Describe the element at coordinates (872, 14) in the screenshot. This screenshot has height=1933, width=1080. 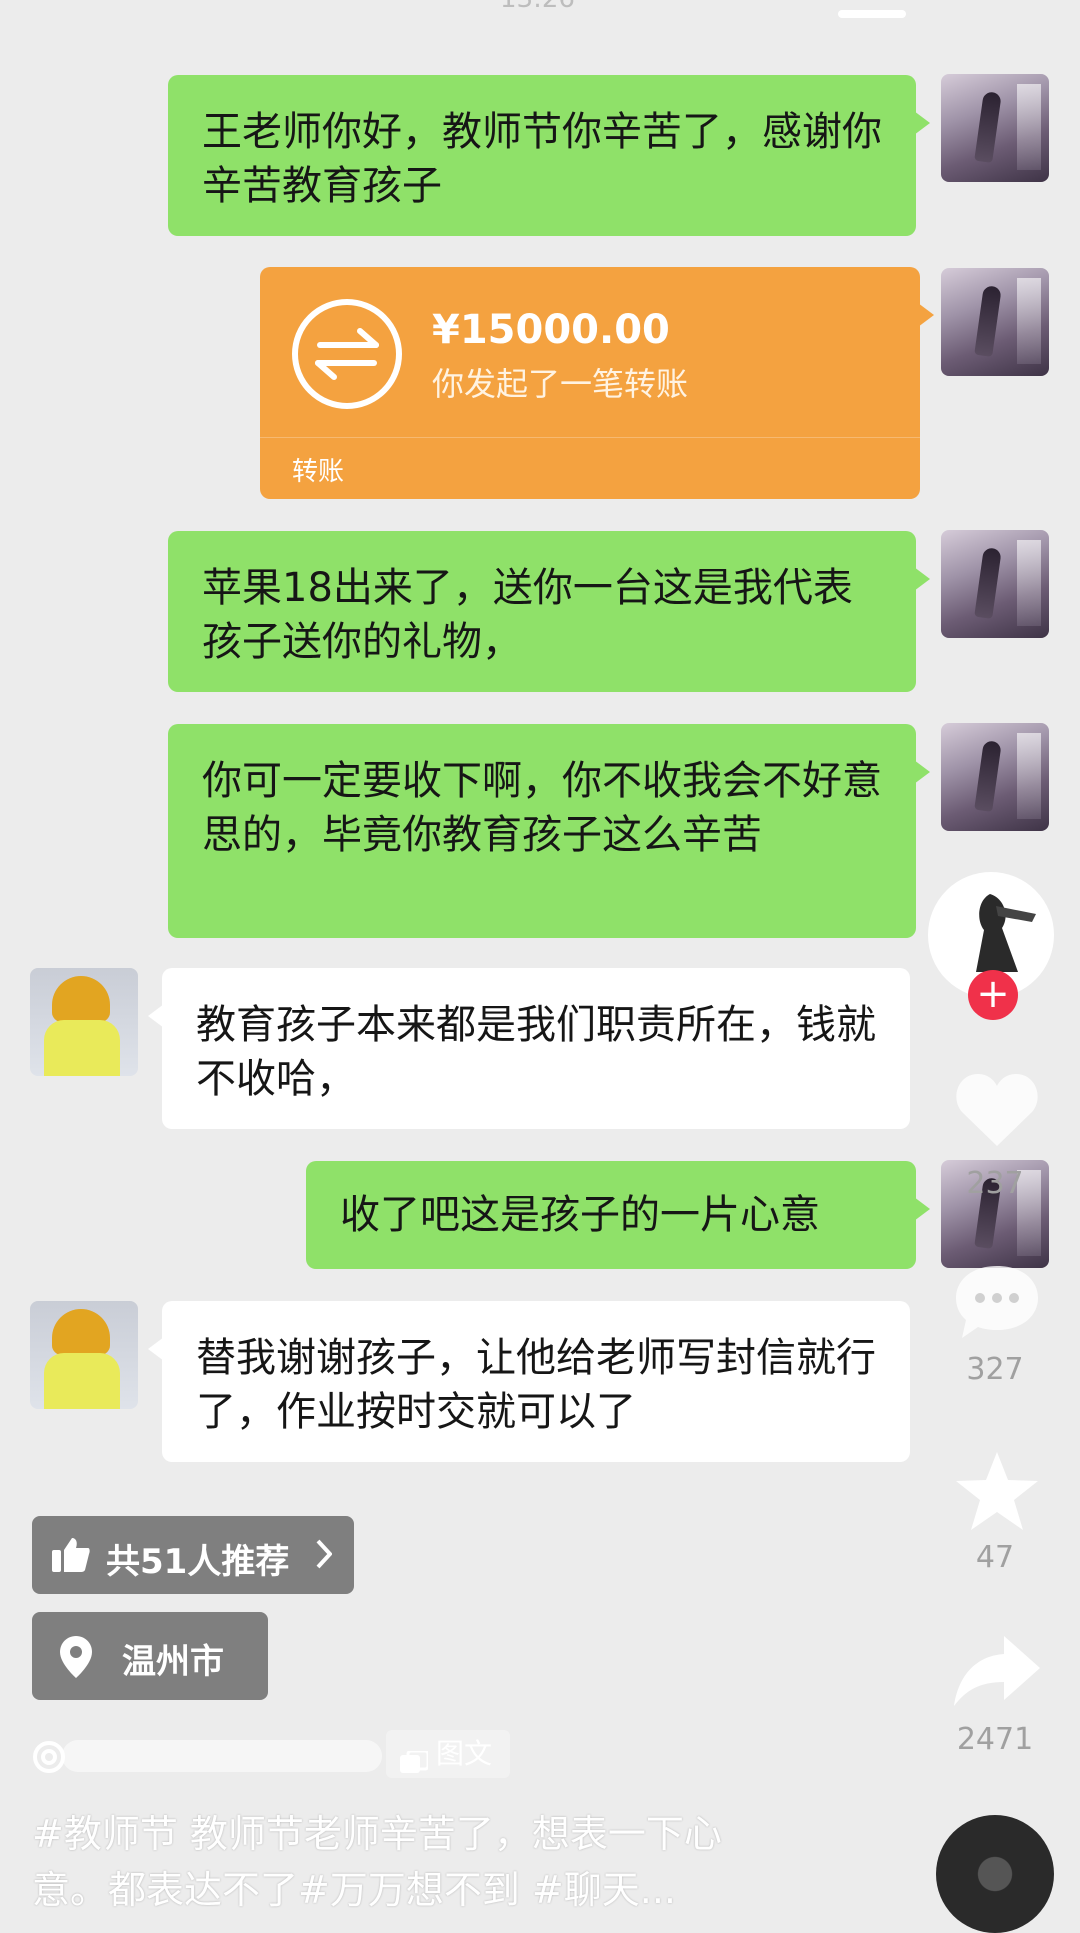
I see `status-indicator` at that location.